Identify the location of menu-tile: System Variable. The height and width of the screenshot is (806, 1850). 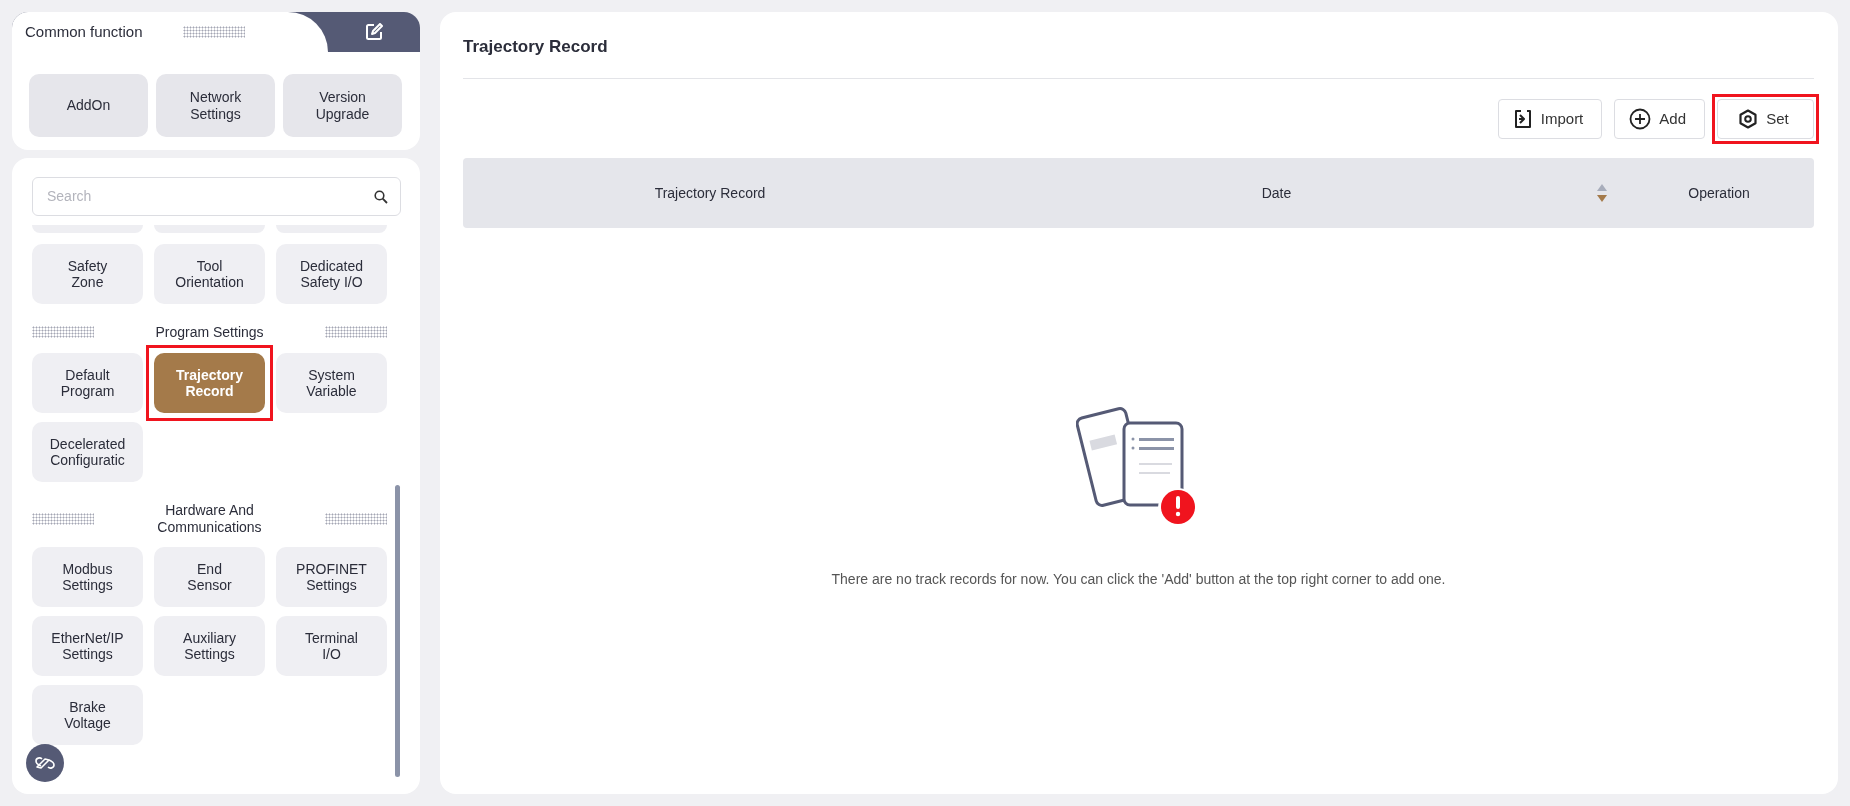
(331, 382).